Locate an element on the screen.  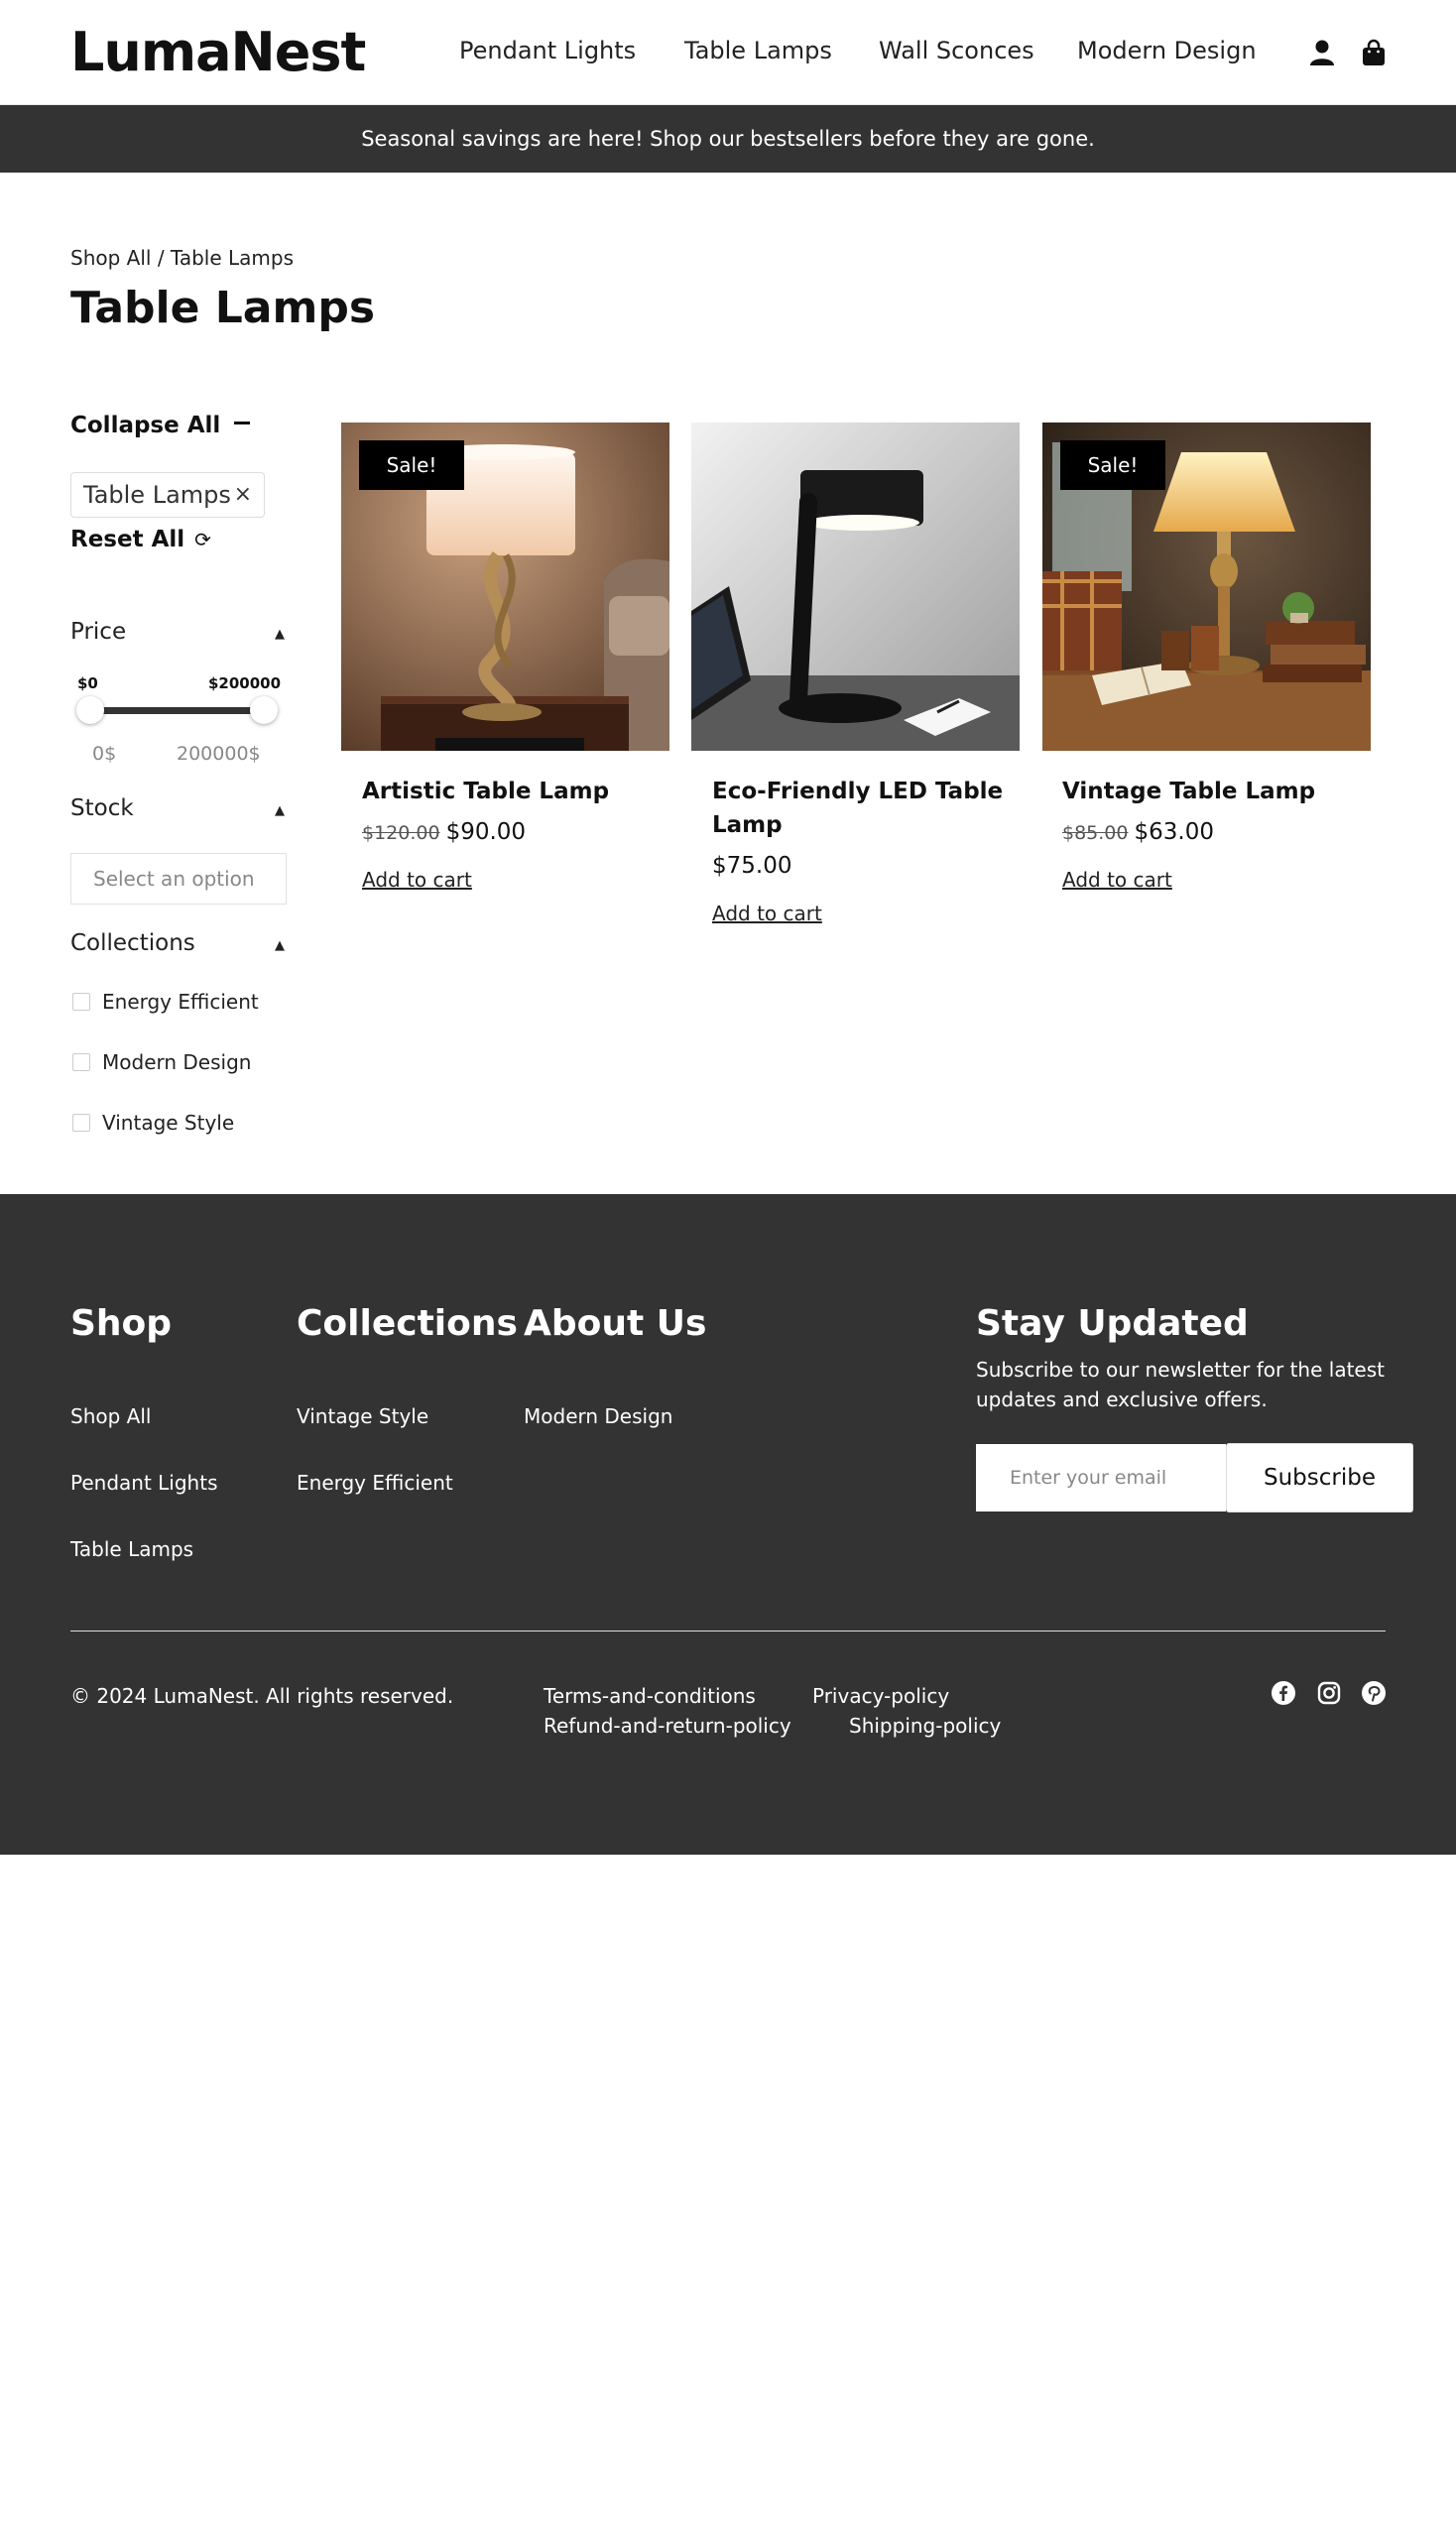
price-min-label: $0 is located at coordinates (87, 683).